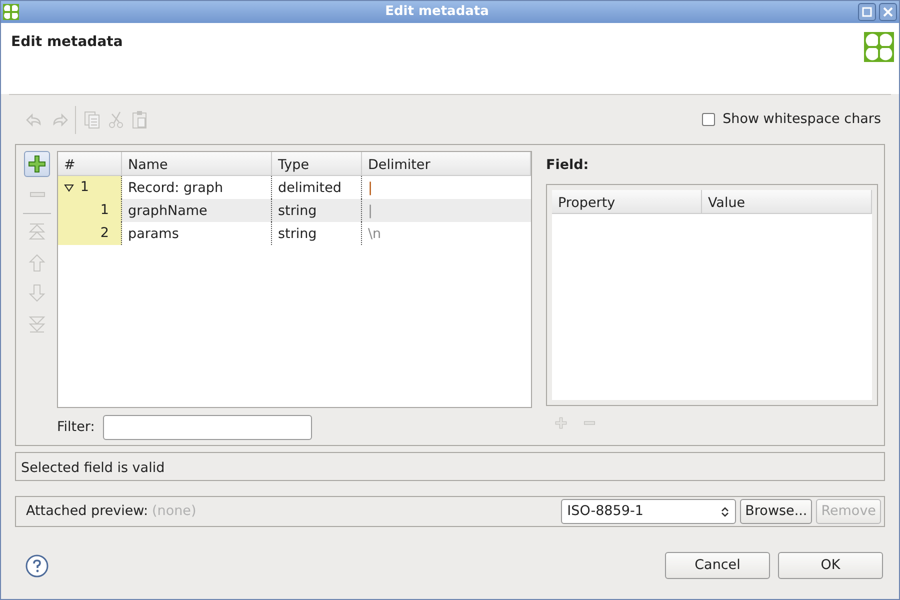 This screenshot has height=600, width=900. Describe the element at coordinates (207, 427) in the screenshot. I see `filter-field` at that location.